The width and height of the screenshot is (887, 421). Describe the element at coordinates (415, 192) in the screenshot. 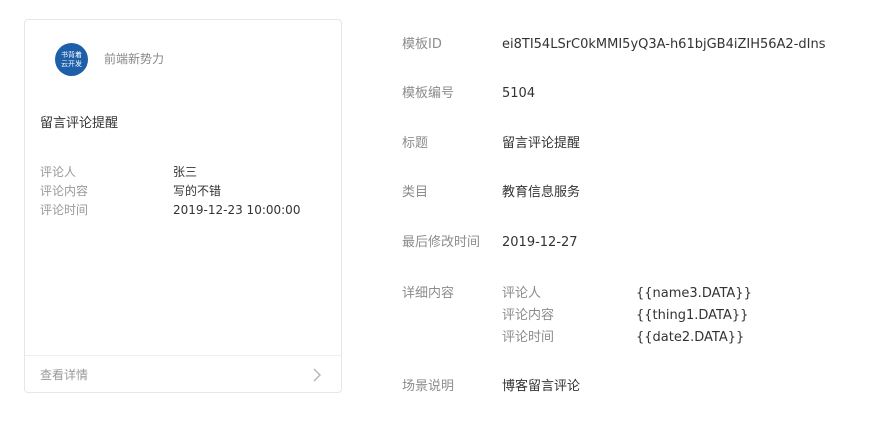

I see `category-label: 类目` at that location.